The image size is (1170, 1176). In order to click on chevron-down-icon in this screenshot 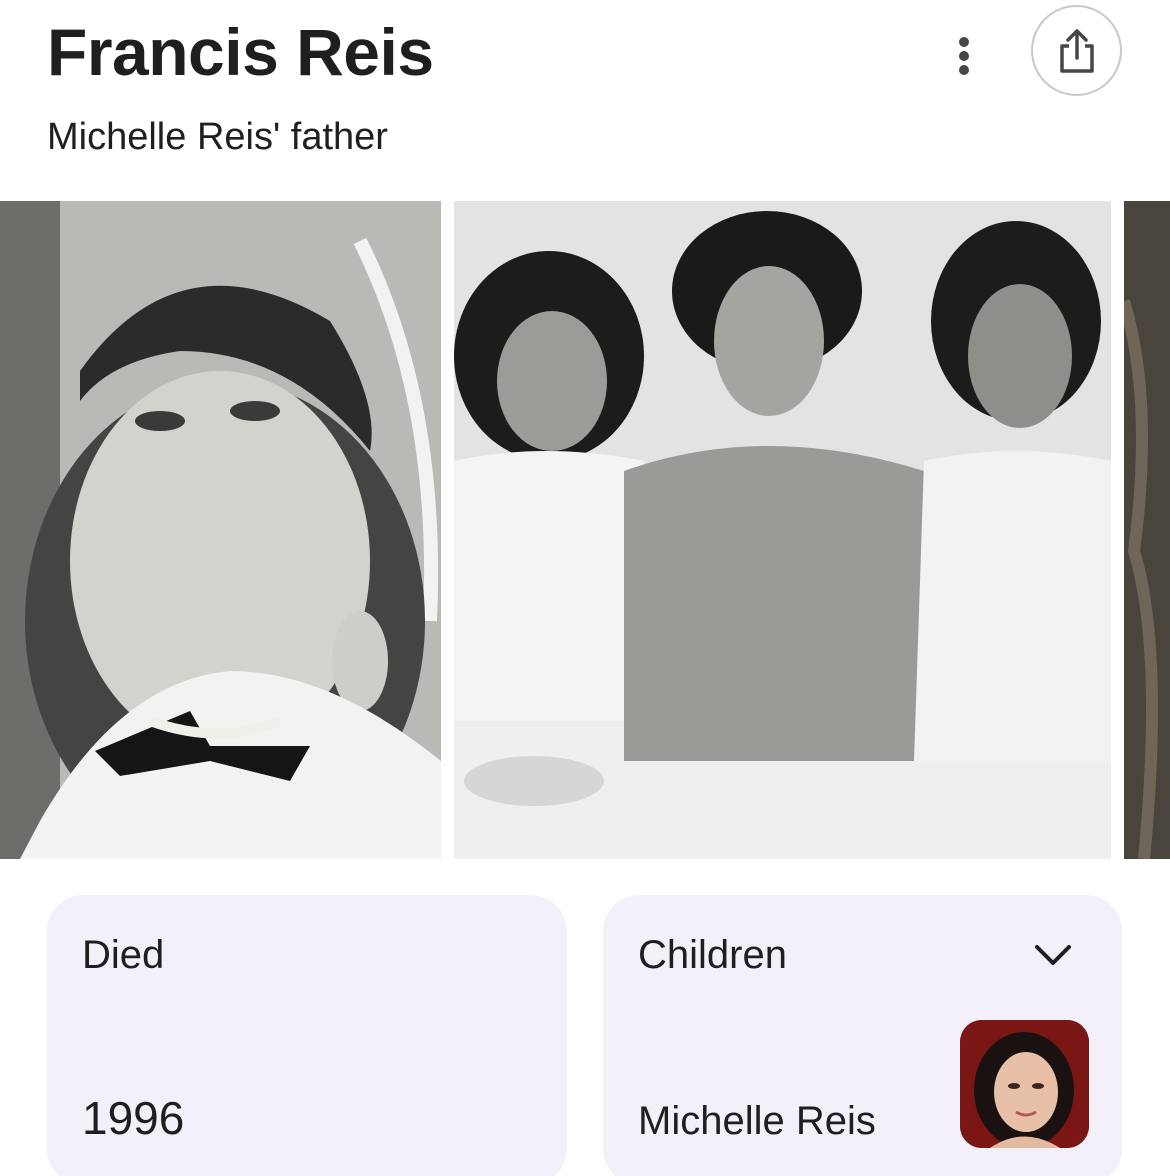, I will do `click(1053, 954)`.